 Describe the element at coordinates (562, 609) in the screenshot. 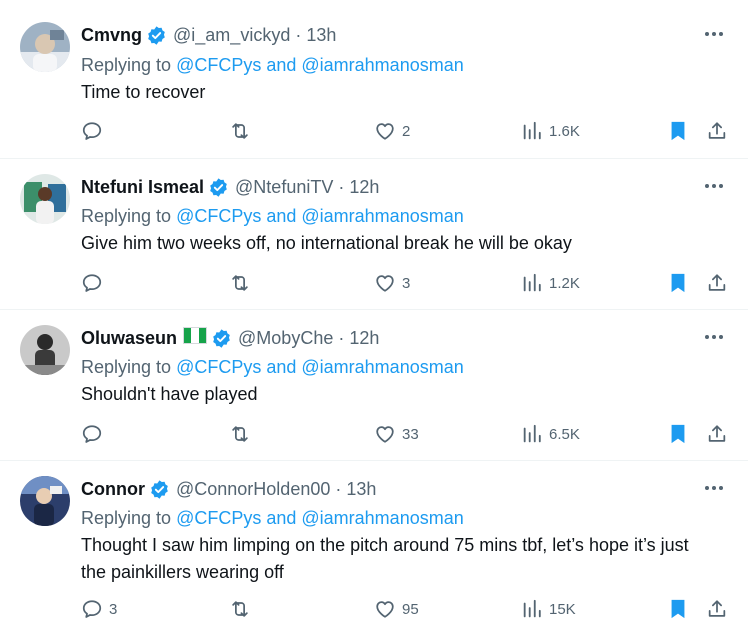

I see `view-count: 15K` at that location.